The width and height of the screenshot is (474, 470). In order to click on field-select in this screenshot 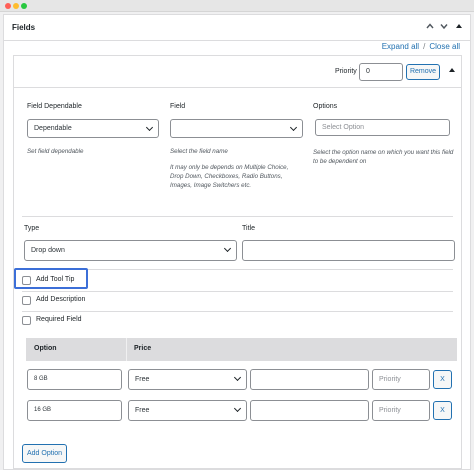, I will do `click(236, 128)`.